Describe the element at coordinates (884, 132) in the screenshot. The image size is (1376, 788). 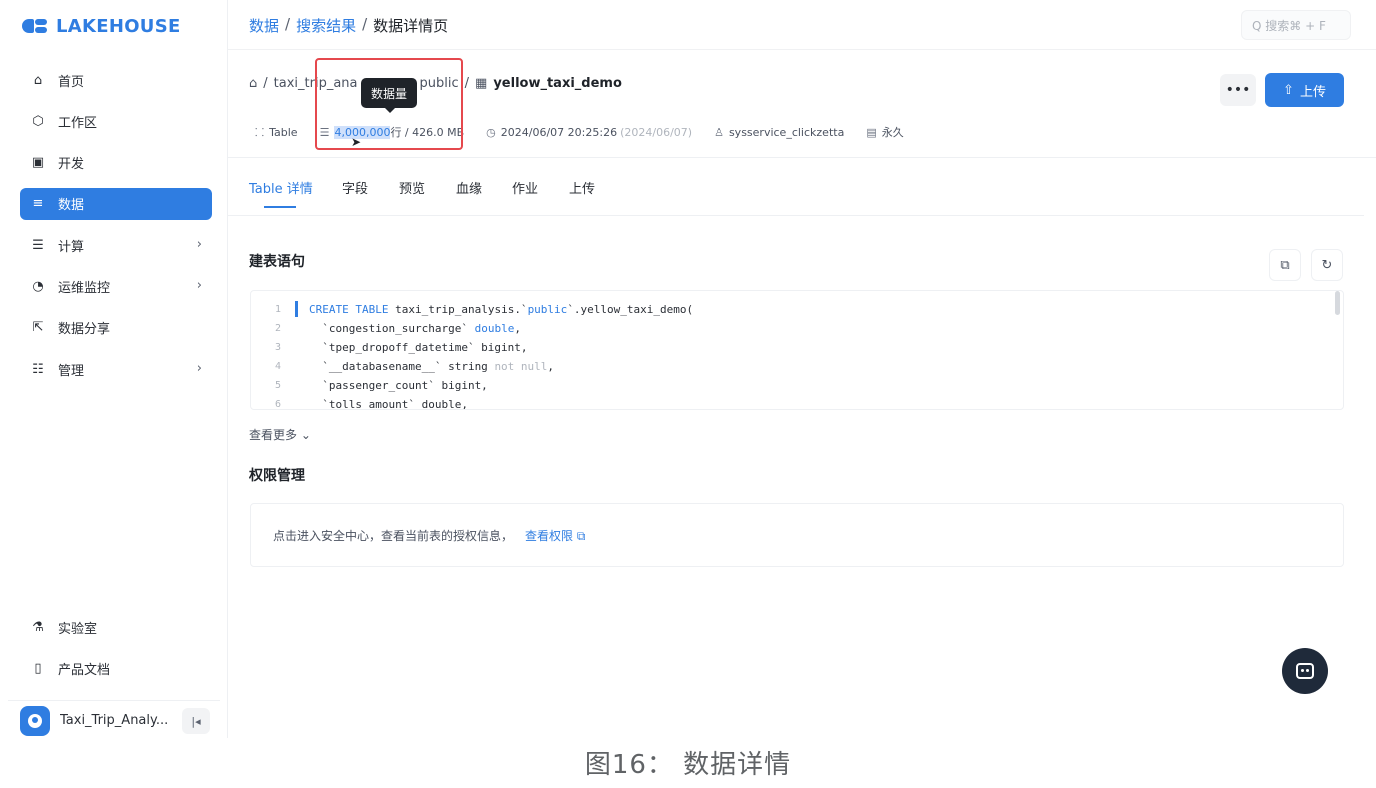
I see `meta-lifecycle: ▤ 永久` at that location.